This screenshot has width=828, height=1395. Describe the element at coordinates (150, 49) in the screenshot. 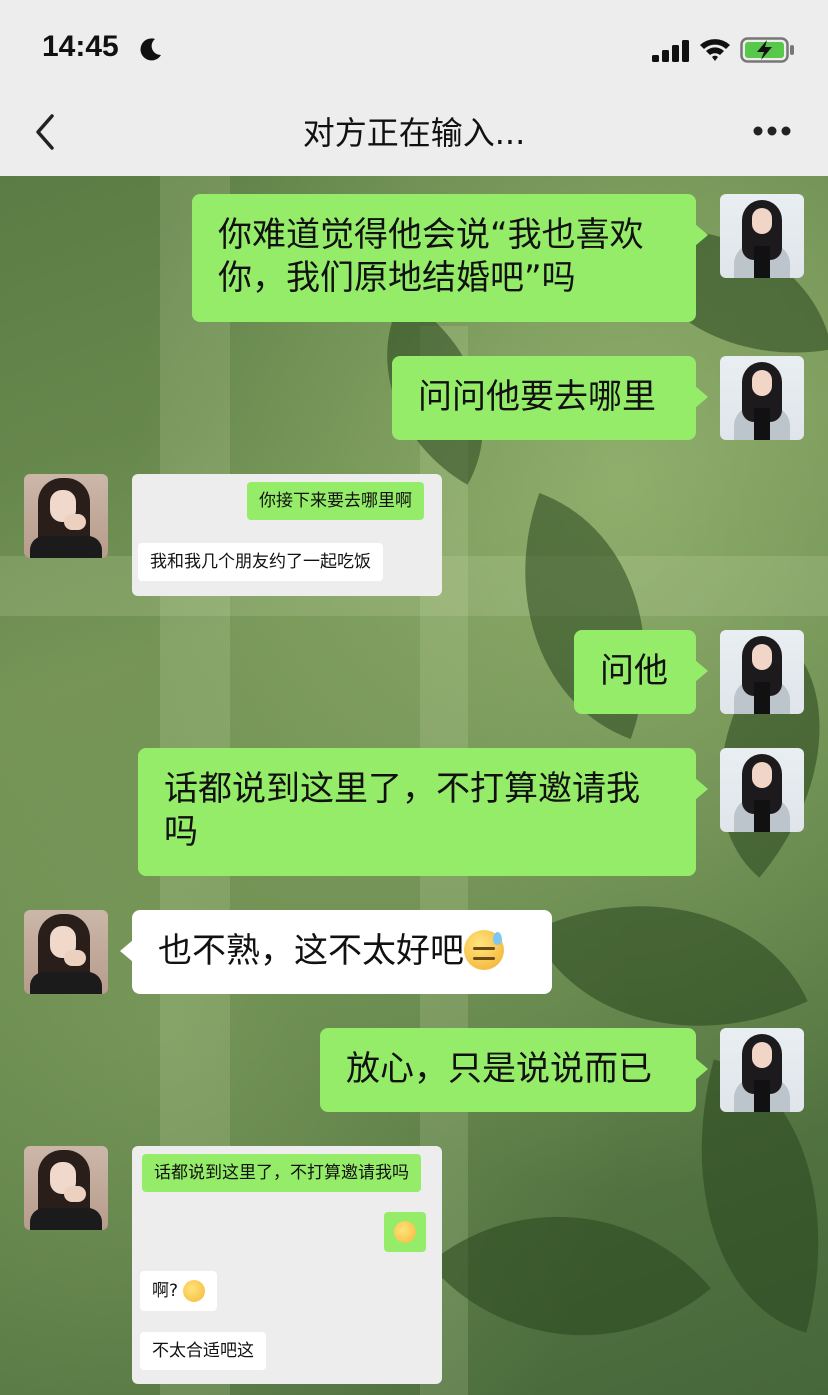

I see `moon-icon` at that location.